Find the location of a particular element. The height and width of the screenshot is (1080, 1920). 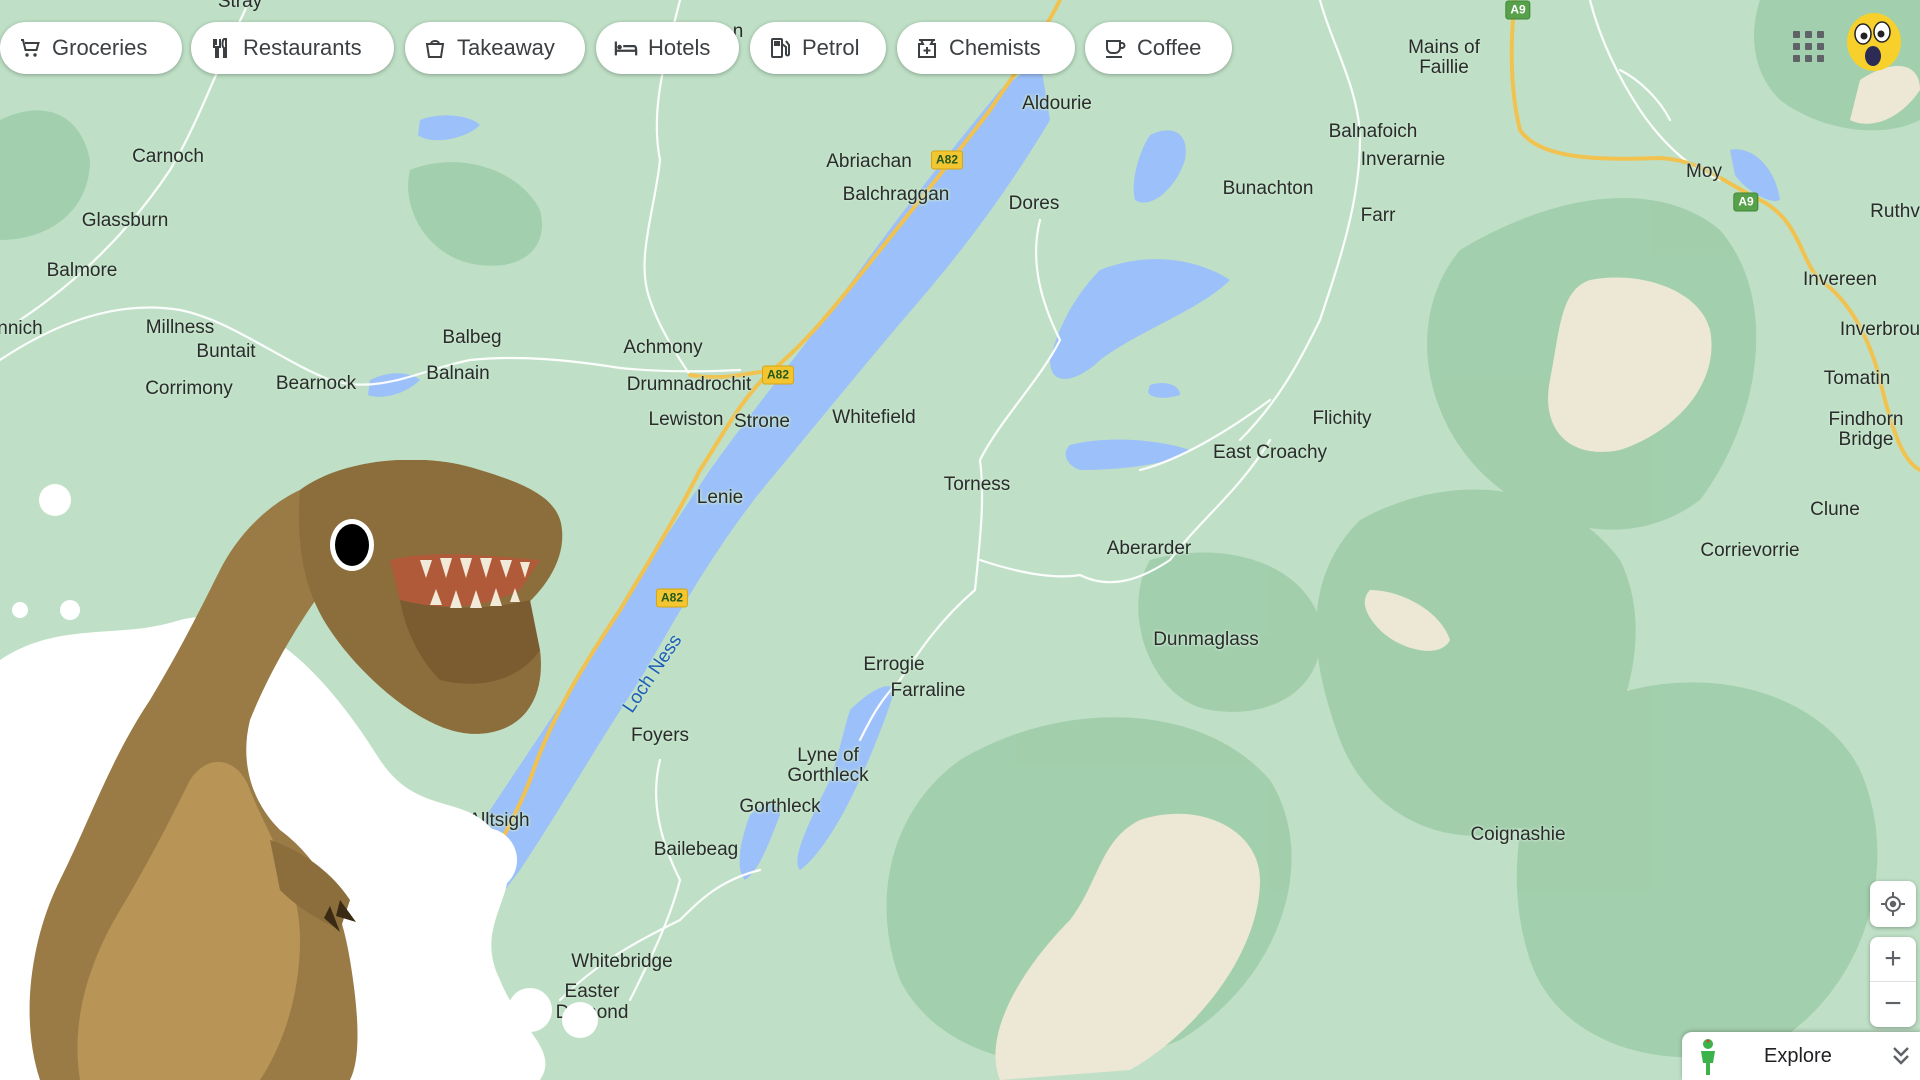

place-label: Glassburn is located at coordinates (125, 221).